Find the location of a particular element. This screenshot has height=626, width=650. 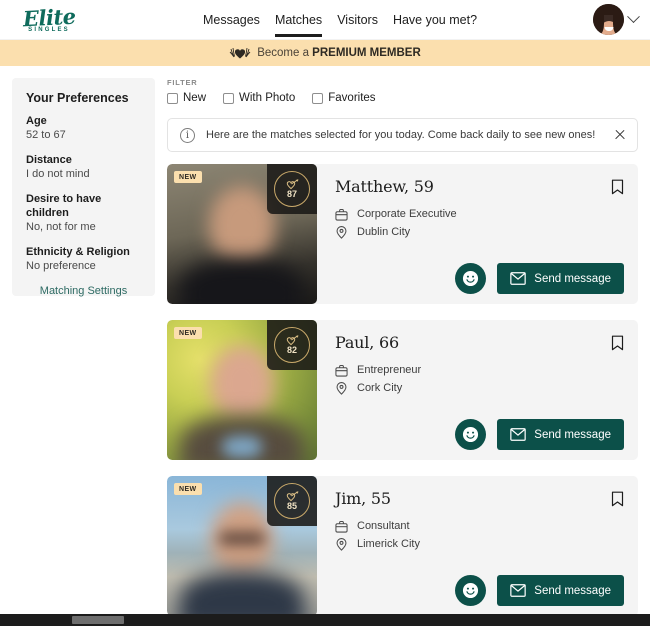

preference-label: Distance is located at coordinates (49, 160).